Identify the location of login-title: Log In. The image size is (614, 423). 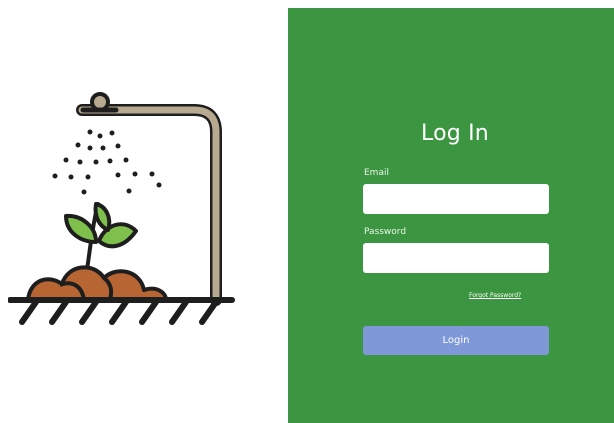
(455, 133).